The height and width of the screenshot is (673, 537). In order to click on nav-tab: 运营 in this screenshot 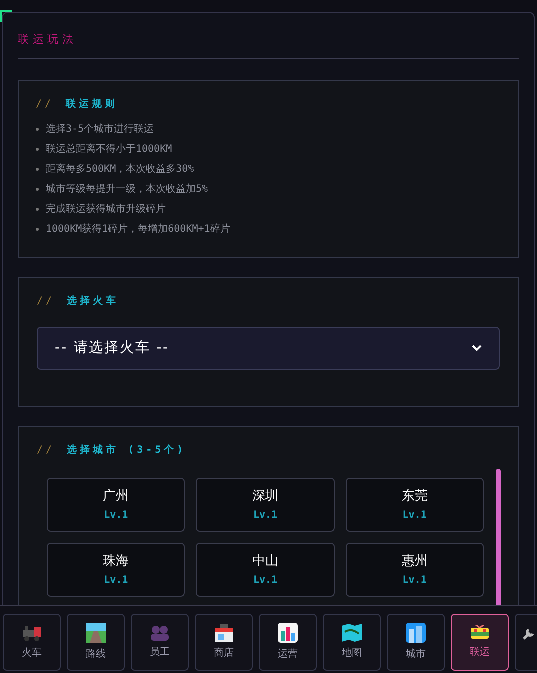, I will do `click(288, 642)`.